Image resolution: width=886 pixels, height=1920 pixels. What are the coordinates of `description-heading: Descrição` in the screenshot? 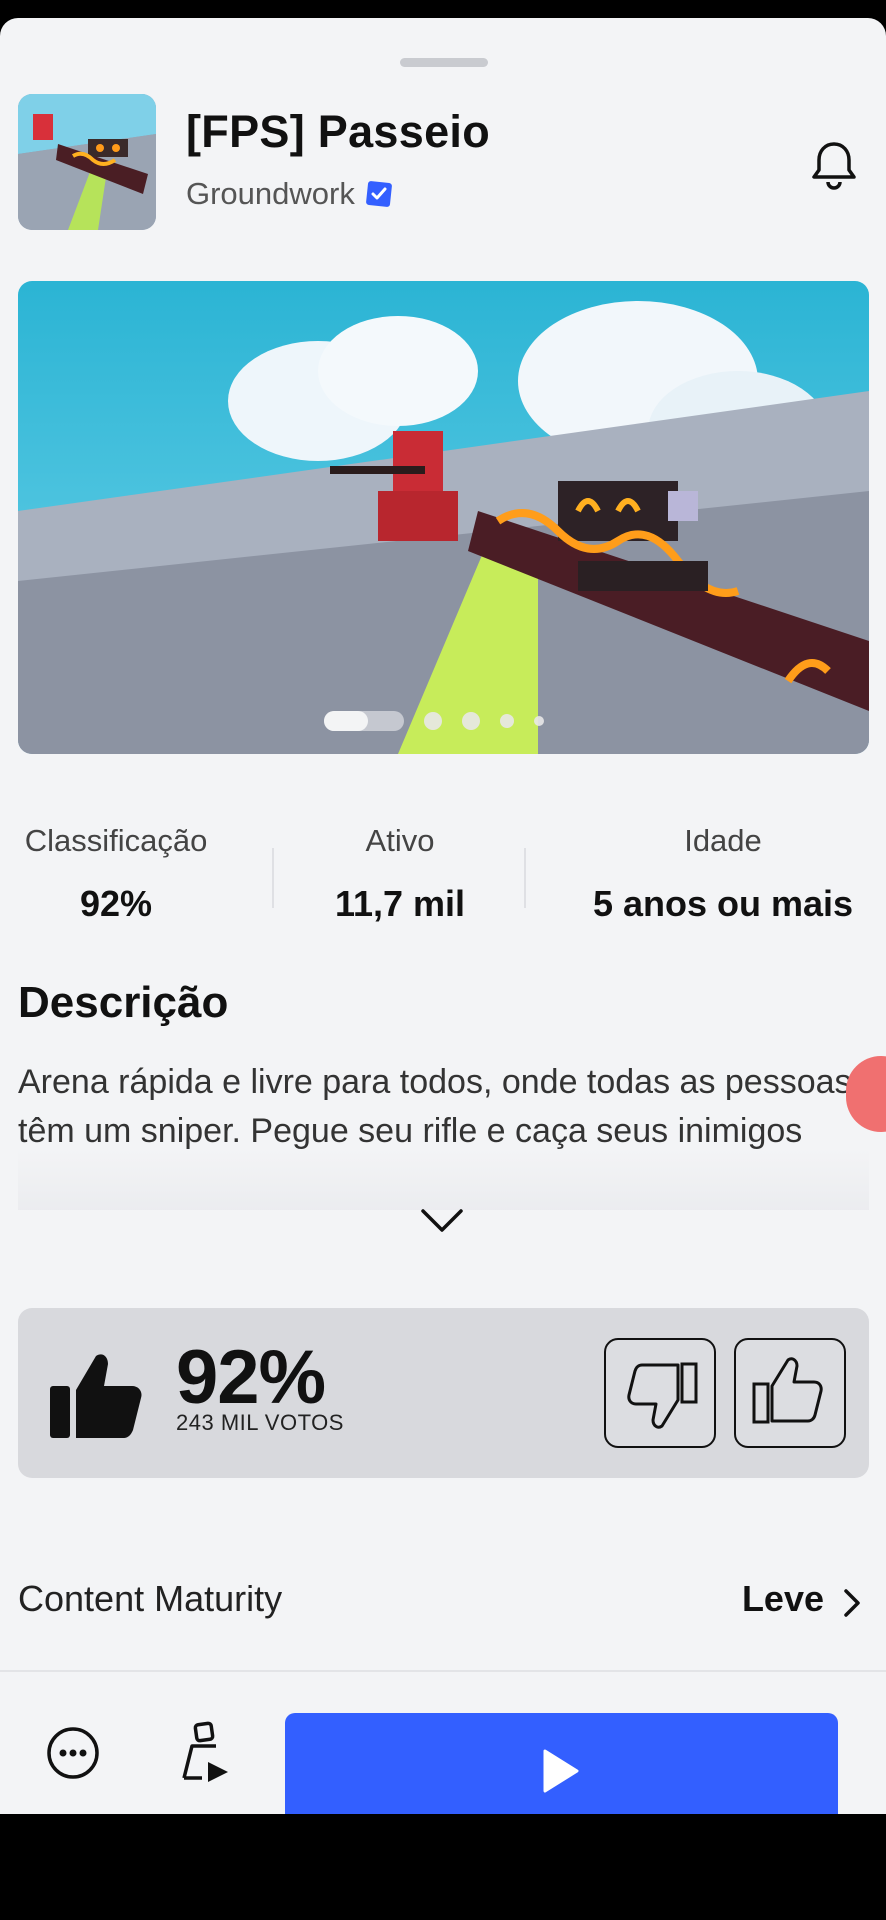 It's located at (123, 1002).